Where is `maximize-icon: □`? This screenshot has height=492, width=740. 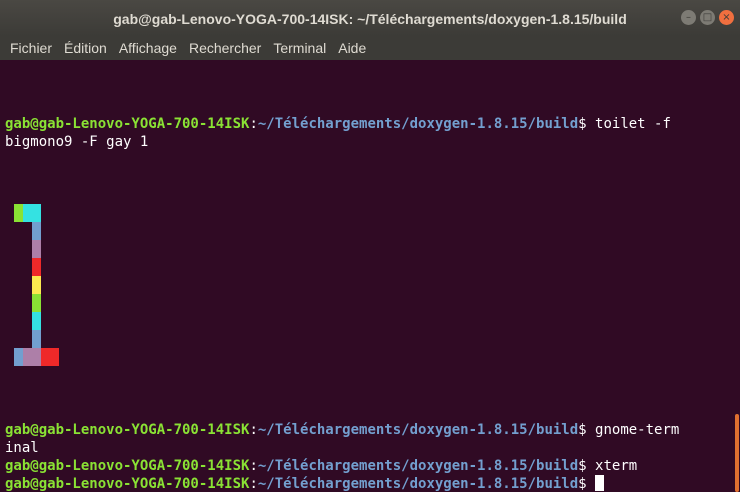 maximize-icon: □ is located at coordinates (707, 17).